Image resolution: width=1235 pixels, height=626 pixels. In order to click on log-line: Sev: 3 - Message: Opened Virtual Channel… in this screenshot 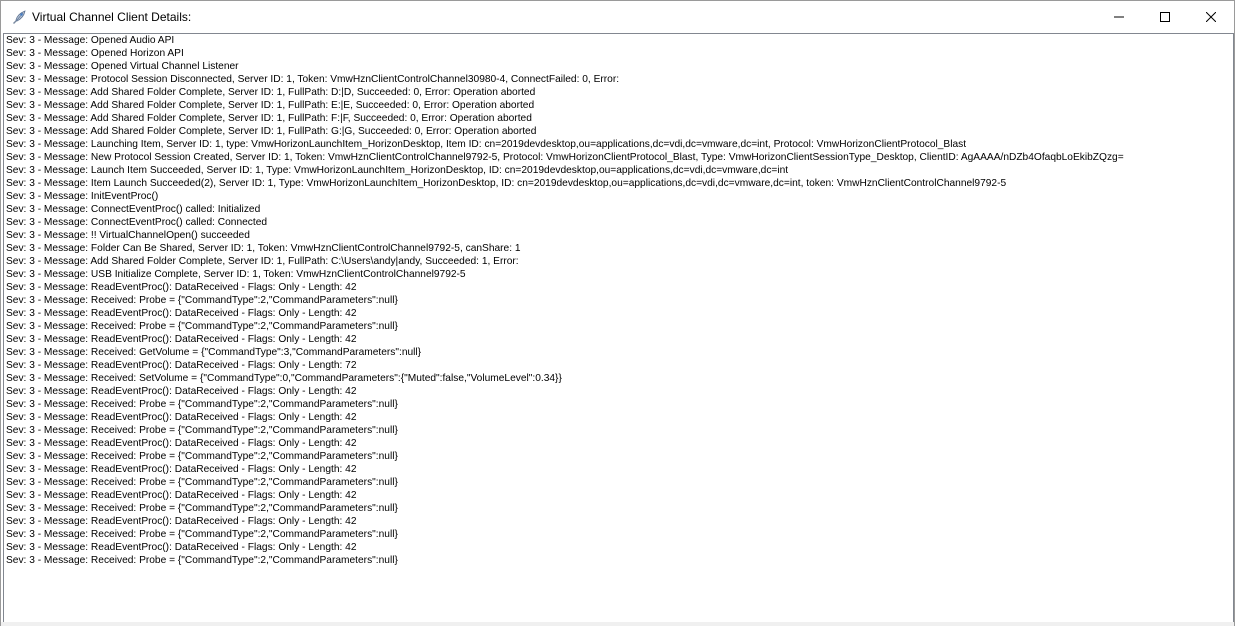, I will do `click(618, 66)`.